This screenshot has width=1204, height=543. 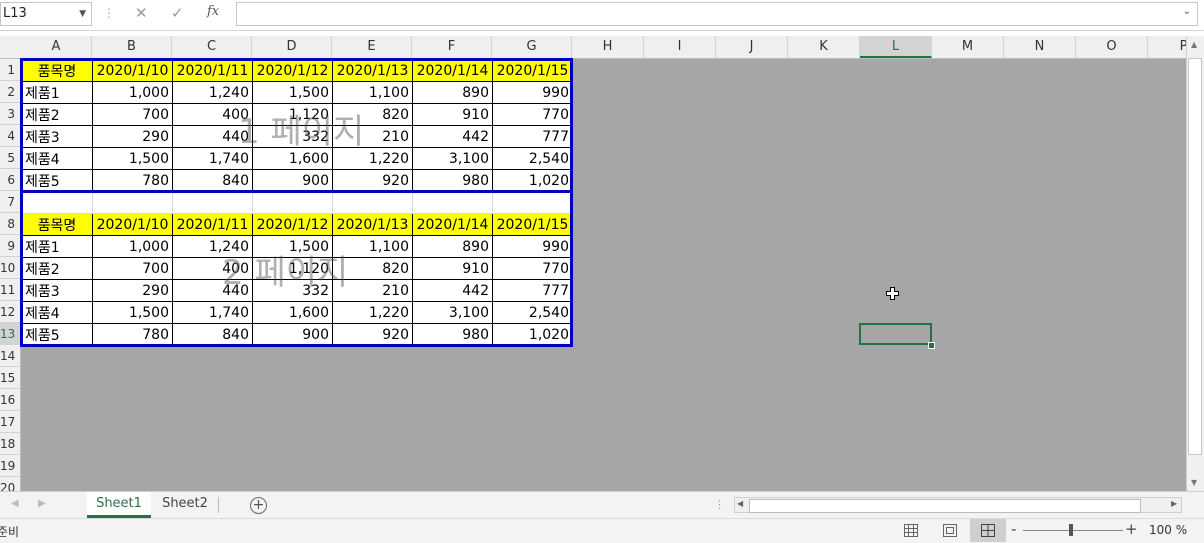 What do you see at coordinates (10, 290) in the screenshot?
I see `row-header-11: 11` at bounding box center [10, 290].